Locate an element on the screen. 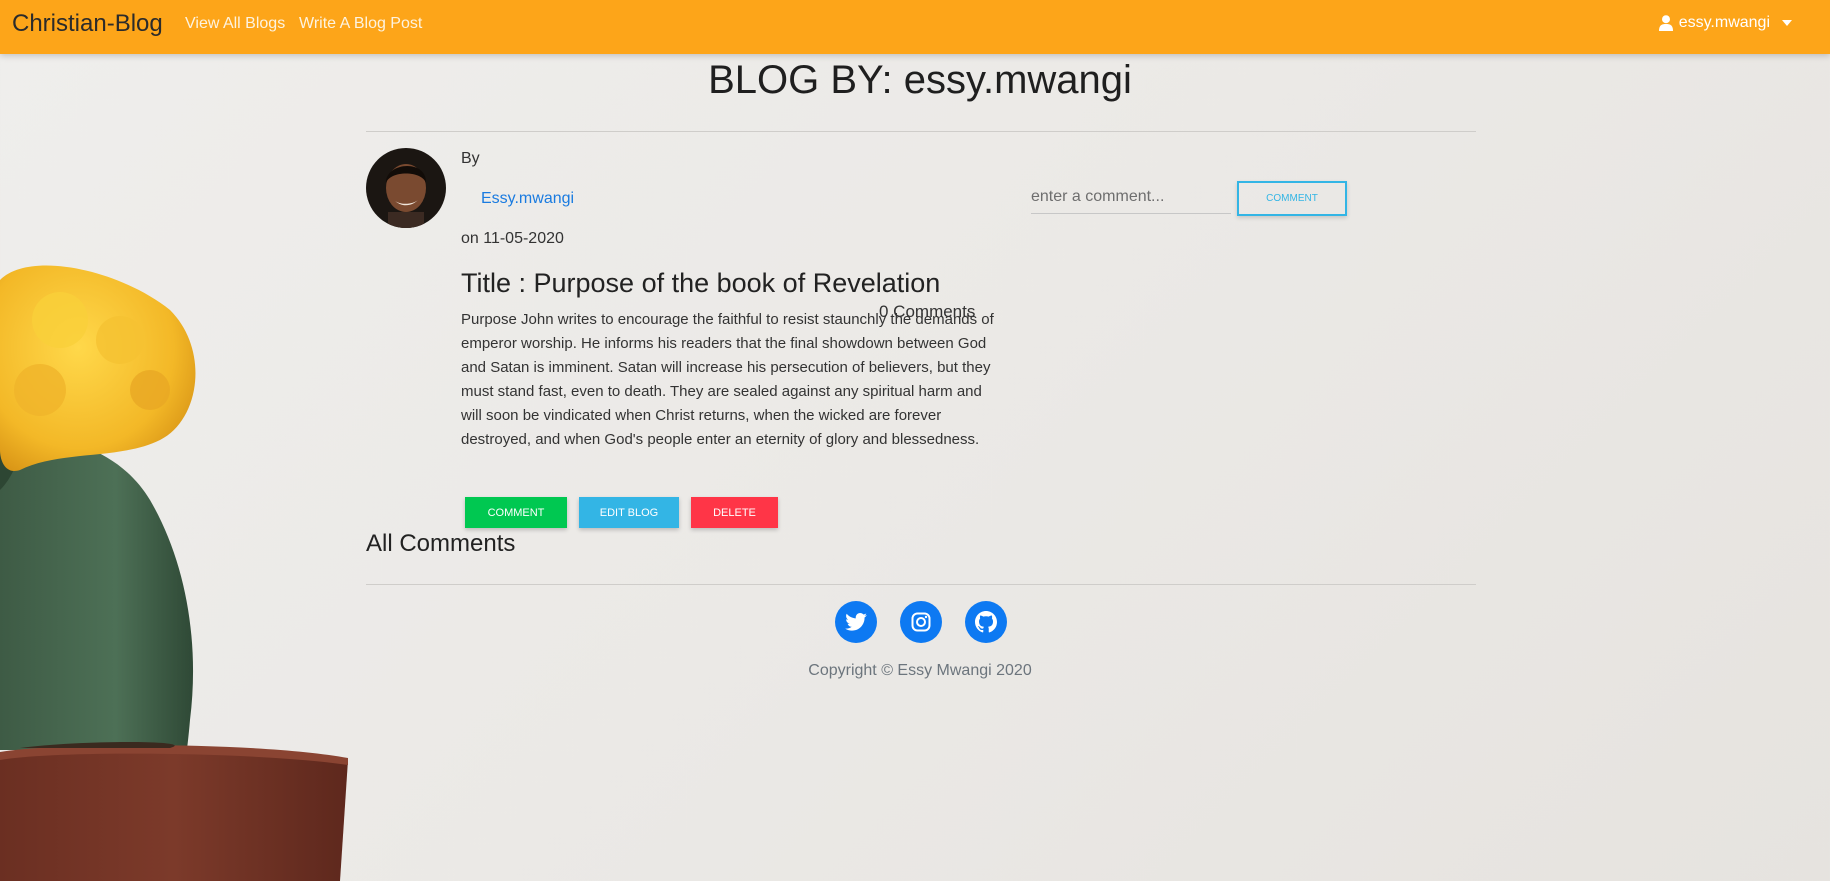 The width and height of the screenshot is (1830, 881). github-icon is located at coordinates (986, 622).